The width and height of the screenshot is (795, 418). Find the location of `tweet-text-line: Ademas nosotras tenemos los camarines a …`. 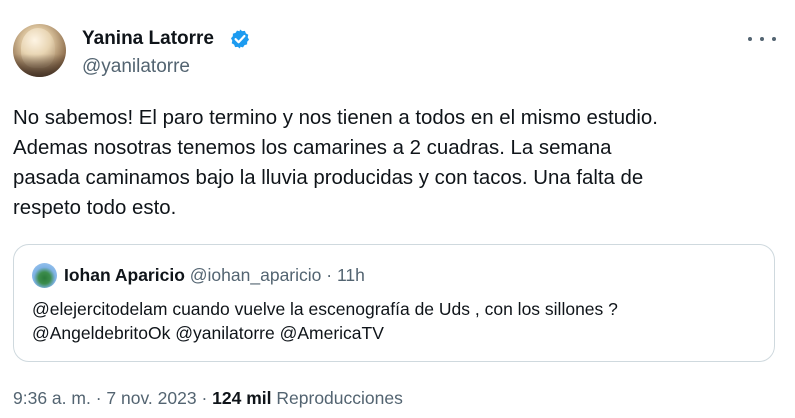

tweet-text-line: Ademas nosotras tenemos los camarines a … is located at coordinates (312, 148).